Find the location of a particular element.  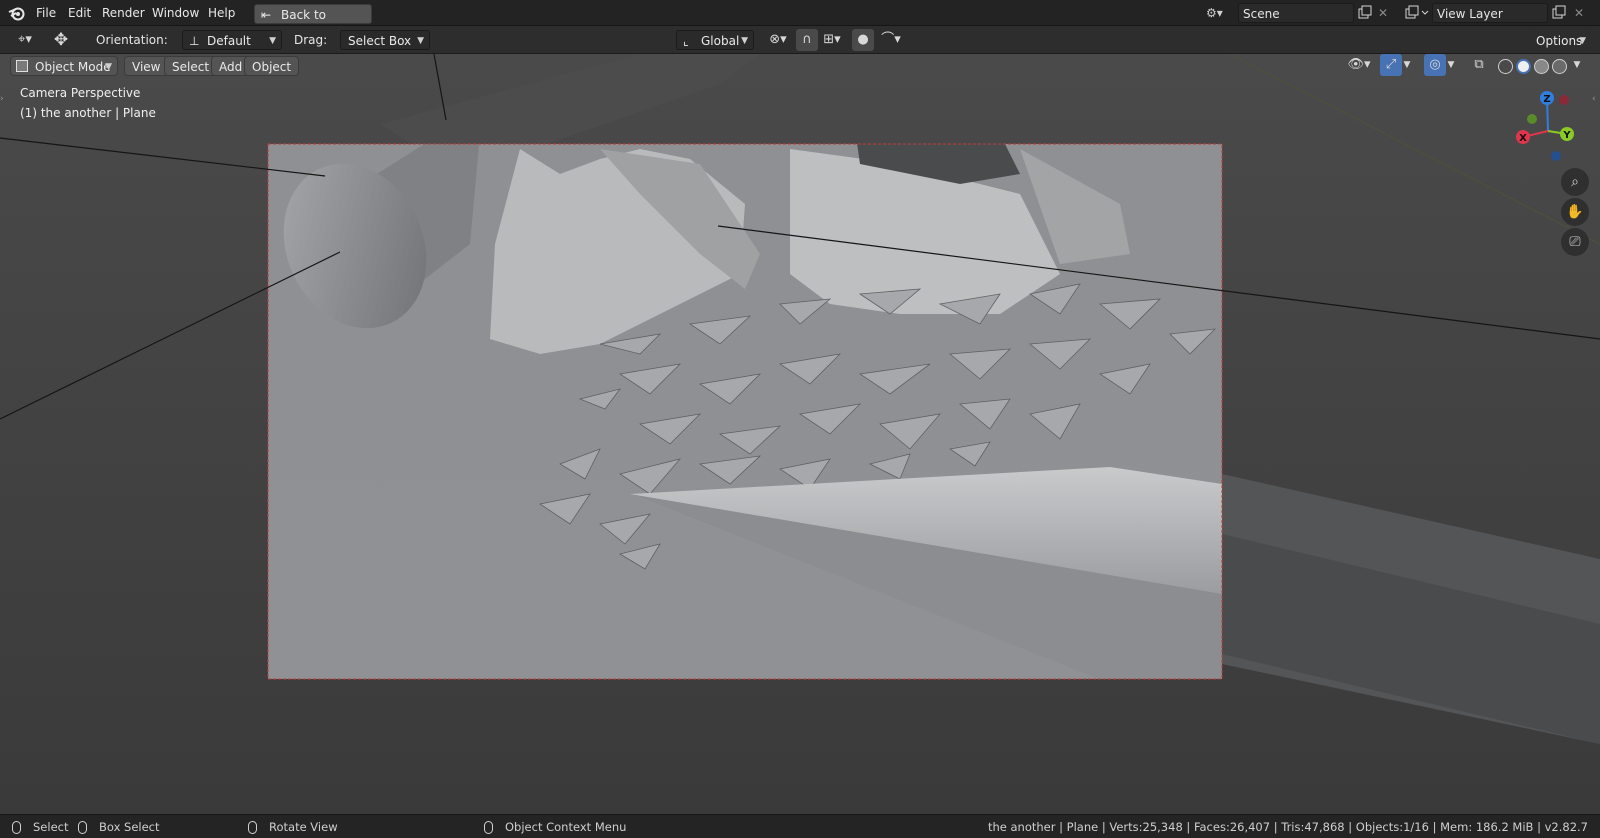

menu-help: Help is located at coordinates (221, 13).